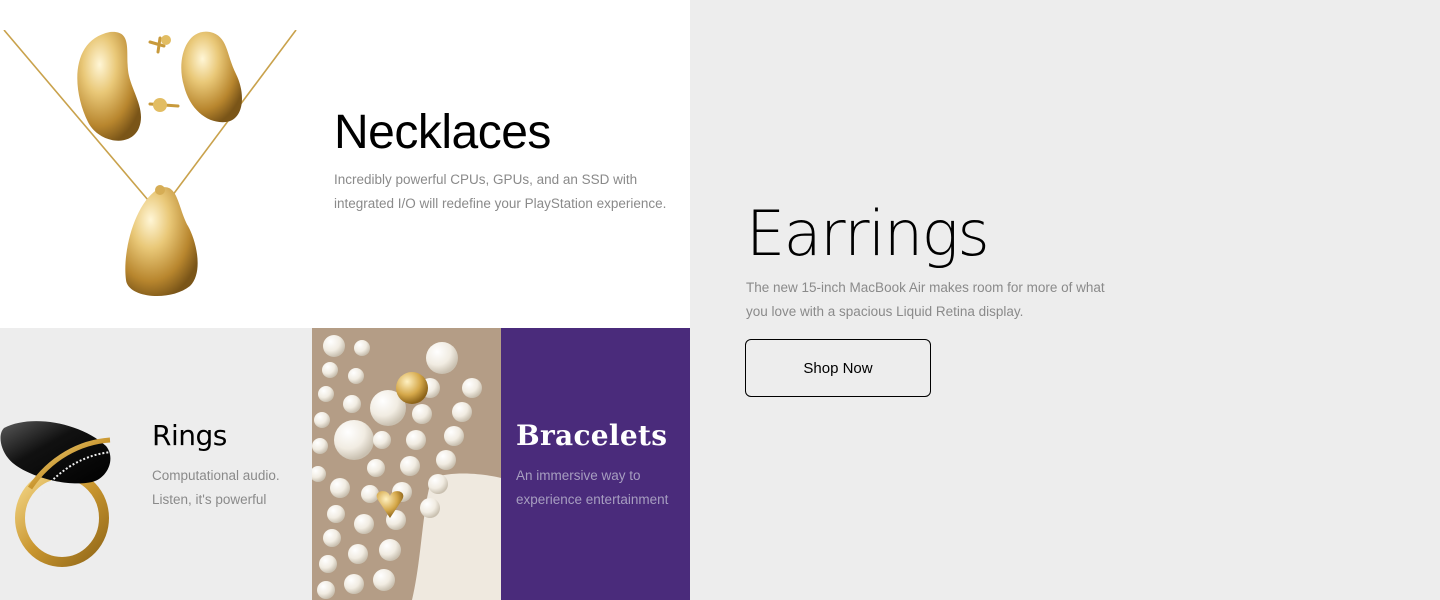  What do you see at coordinates (406, 464) in the screenshot?
I see `bracelet-product-image` at bounding box center [406, 464].